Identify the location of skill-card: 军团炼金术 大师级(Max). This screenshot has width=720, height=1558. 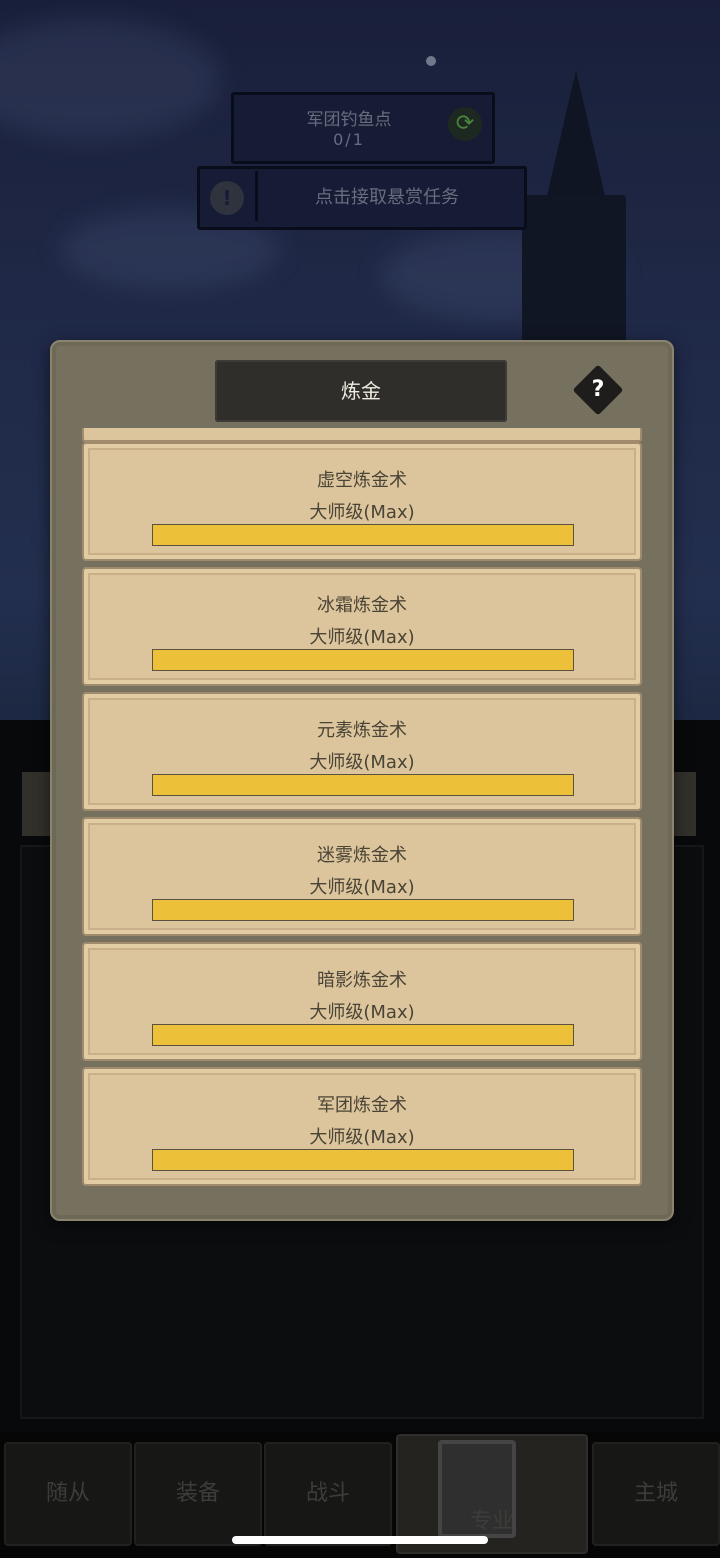
(362, 1126).